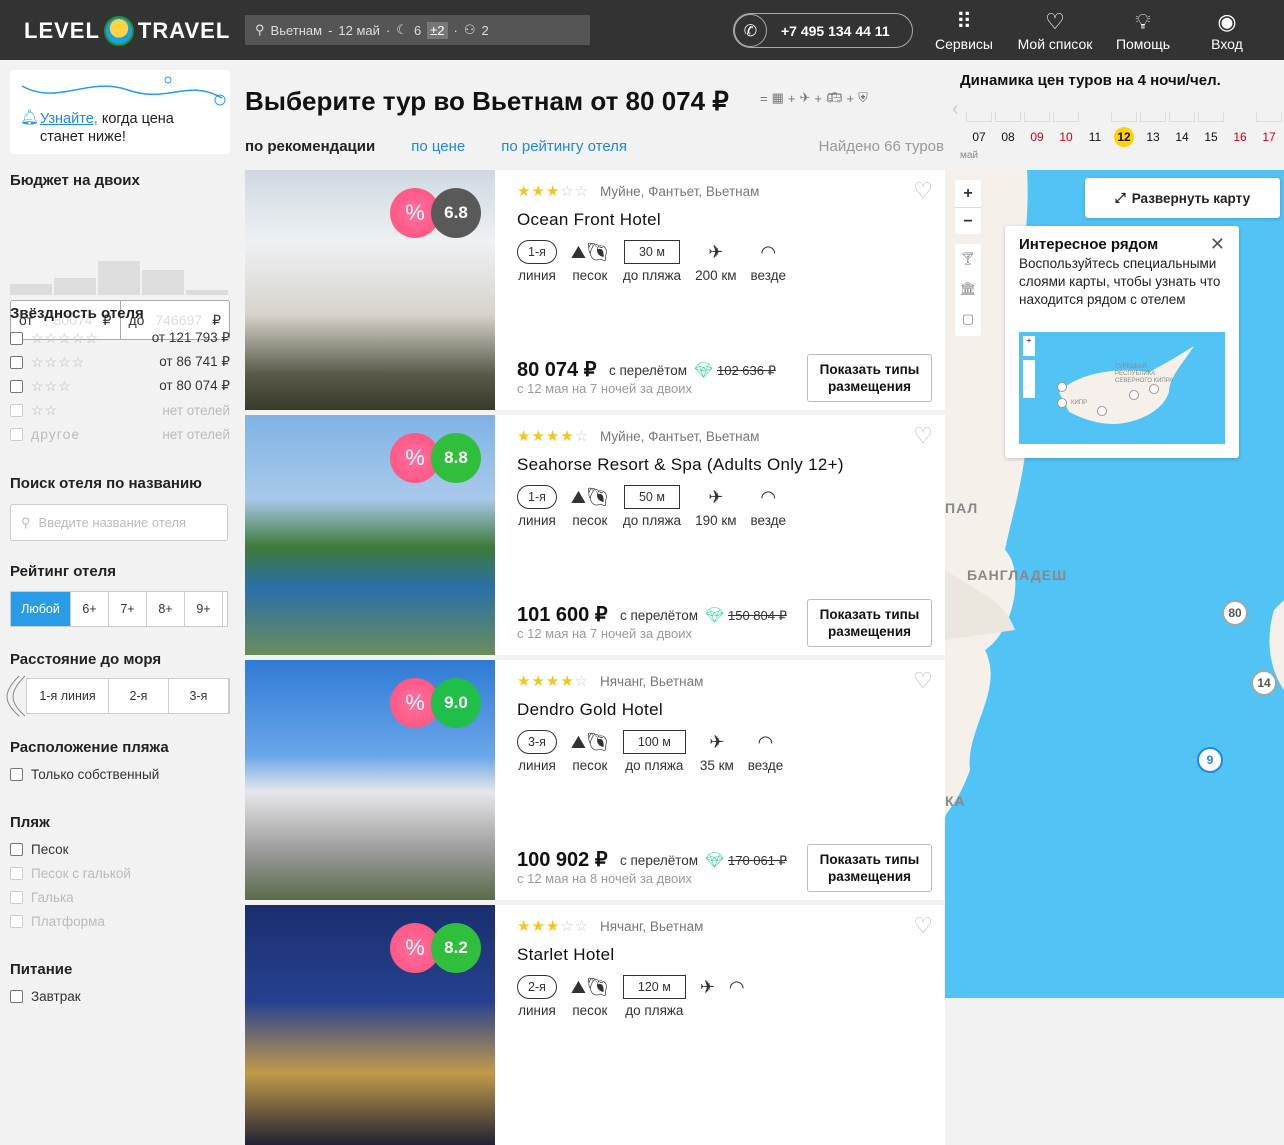 Image resolution: width=1284 pixels, height=1145 pixels. What do you see at coordinates (715, 262) in the screenshot?
I see `airport-distance-info: ✈ 200 км` at bounding box center [715, 262].